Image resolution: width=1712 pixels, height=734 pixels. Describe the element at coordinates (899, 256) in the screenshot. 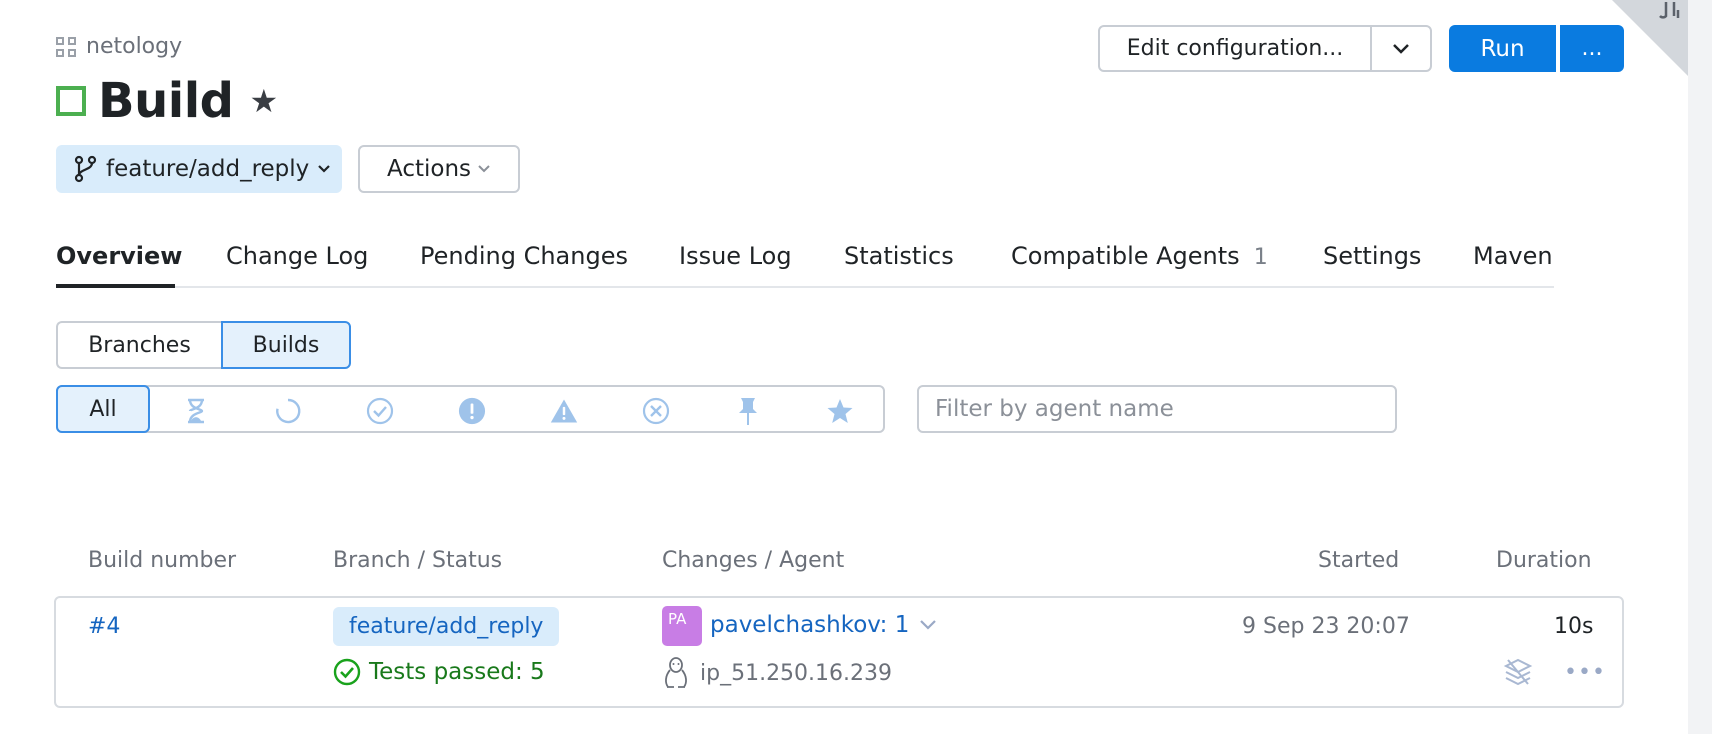

I see `tab-statistics: Statistics` at that location.